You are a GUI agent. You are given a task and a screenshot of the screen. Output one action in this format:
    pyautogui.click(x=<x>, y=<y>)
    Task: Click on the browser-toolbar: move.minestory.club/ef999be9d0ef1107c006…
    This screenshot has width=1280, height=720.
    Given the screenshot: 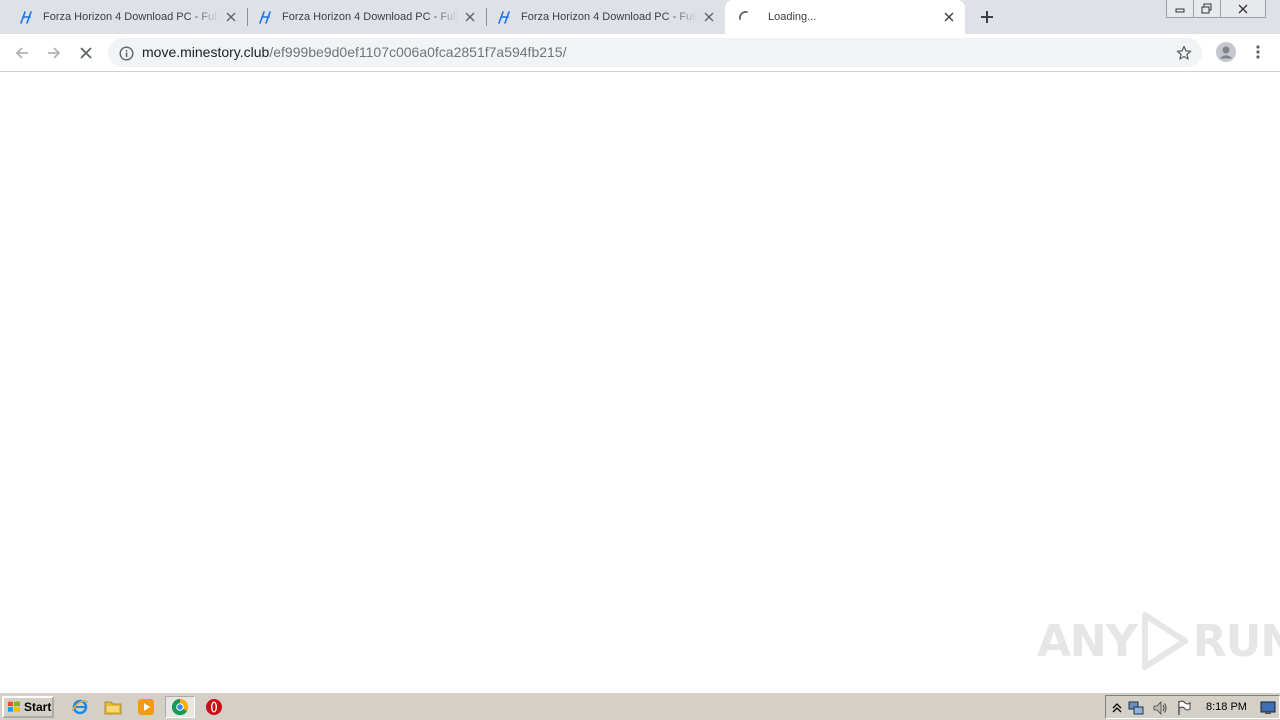 What is the action you would take?
    pyautogui.click(x=640, y=53)
    